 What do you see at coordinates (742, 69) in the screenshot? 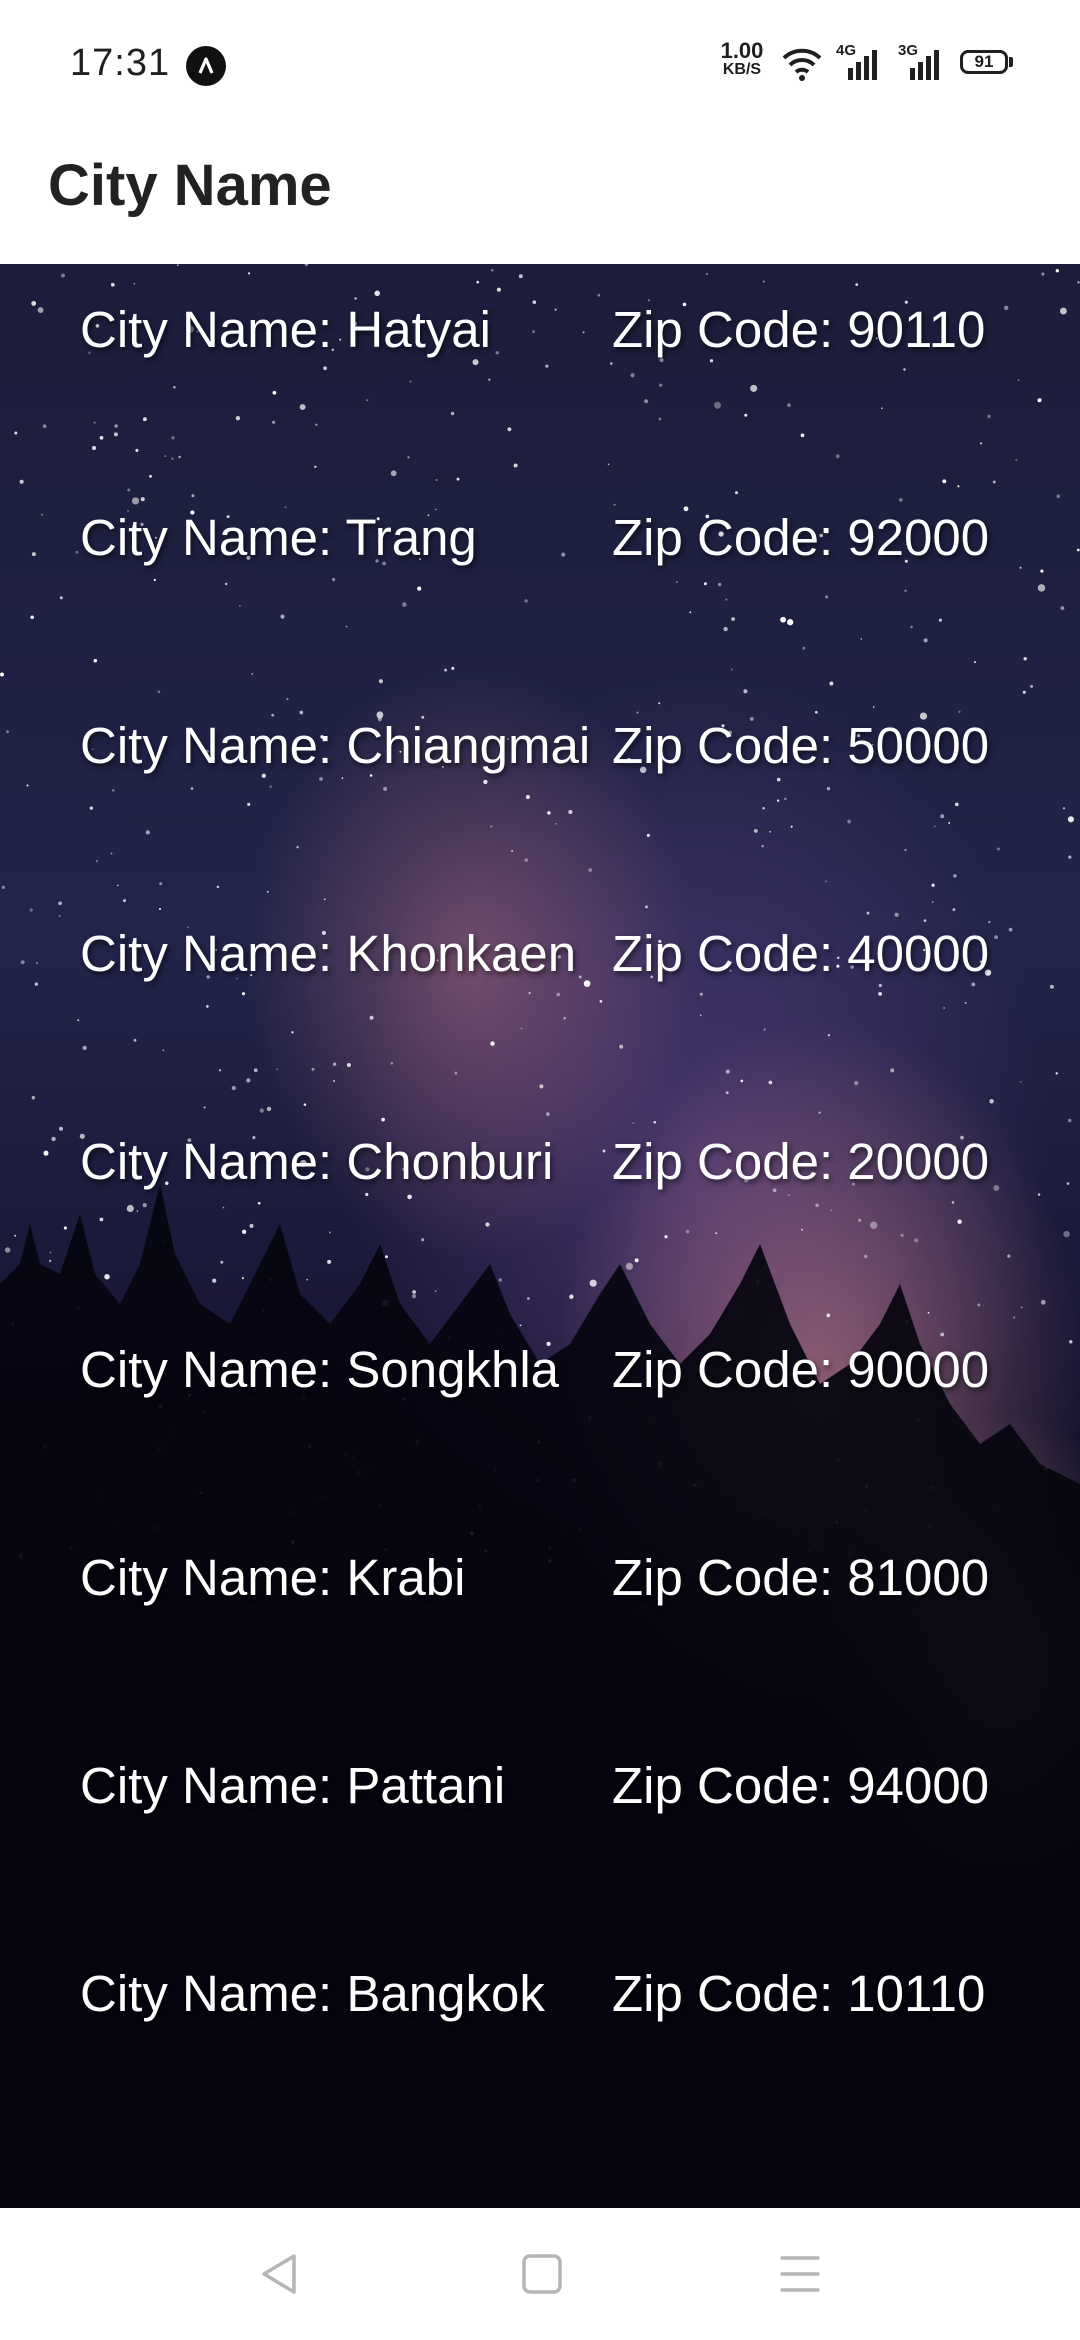
I see `network-speed-unit: KB/S` at bounding box center [742, 69].